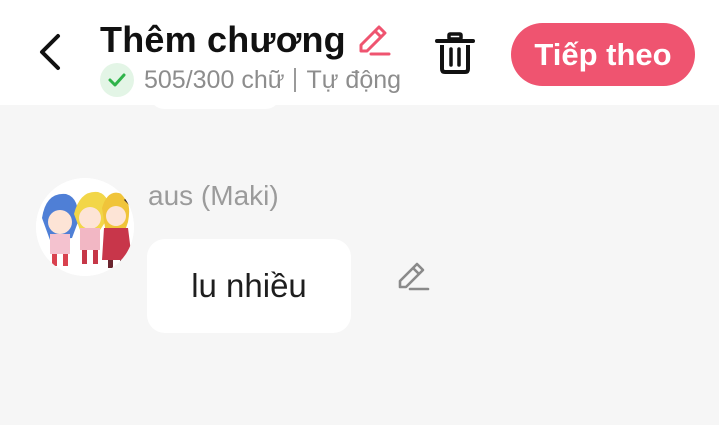  I want to click on message-text: lu nhiều, so click(249, 285).